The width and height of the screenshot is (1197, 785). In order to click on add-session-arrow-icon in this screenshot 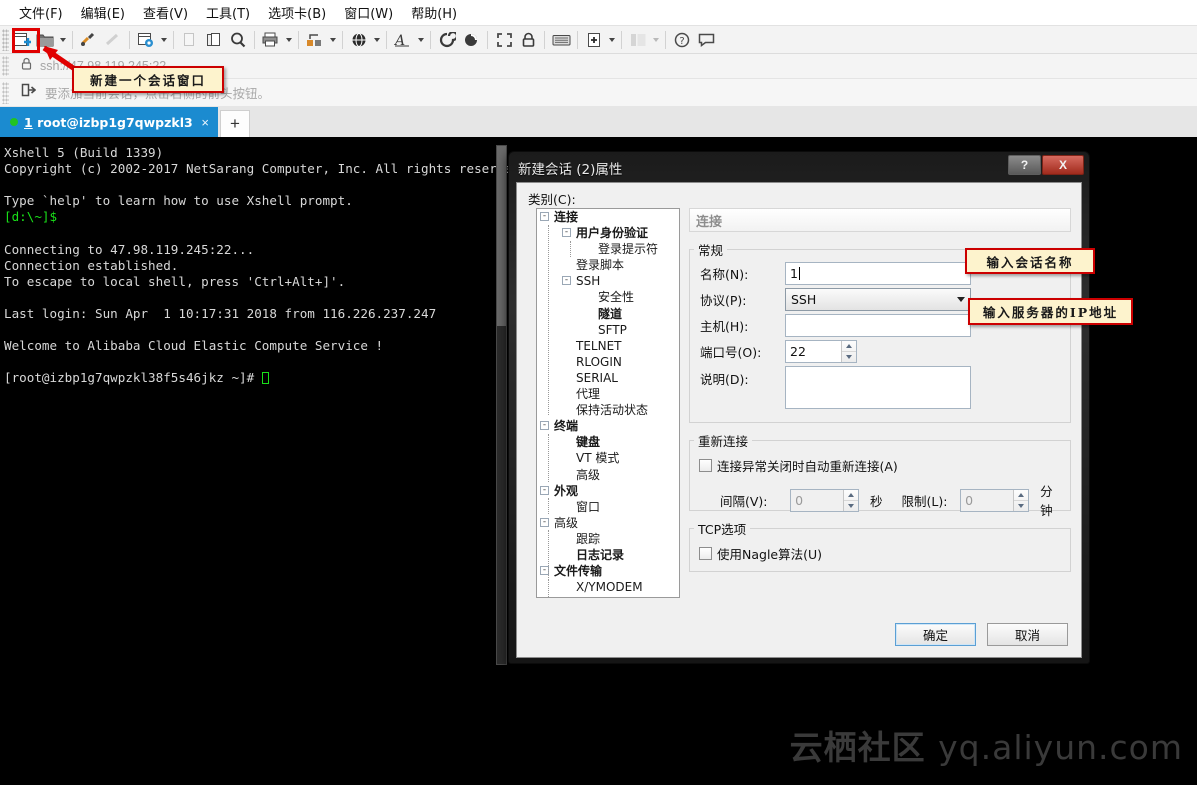, I will do `click(29, 92)`.